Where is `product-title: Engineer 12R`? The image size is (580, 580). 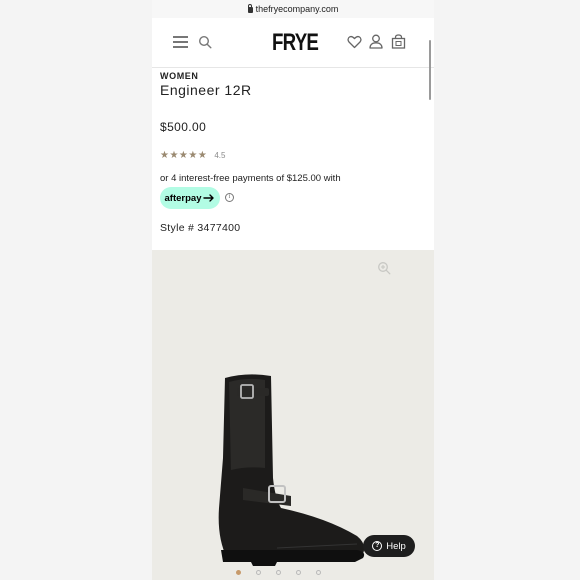
product-title: Engineer 12R is located at coordinates (206, 90).